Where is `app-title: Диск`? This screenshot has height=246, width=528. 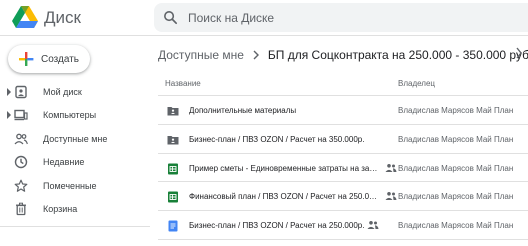
app-title: Диск is located at coordinates (62, 18).